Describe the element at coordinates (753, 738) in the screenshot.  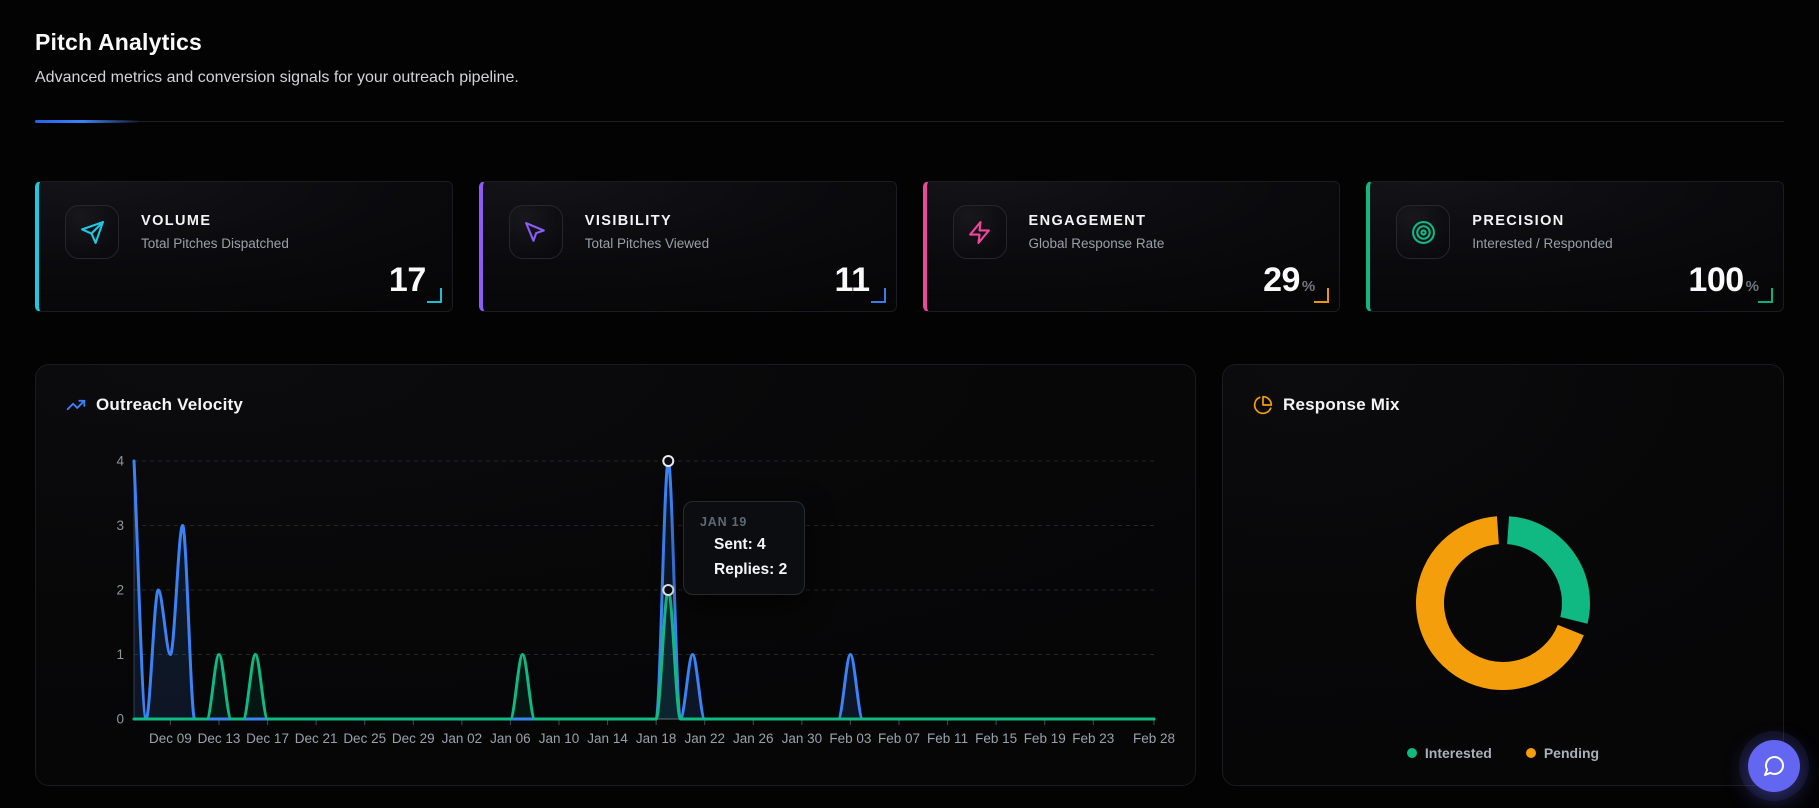
I see `svg-text: Jan 26` at that location.